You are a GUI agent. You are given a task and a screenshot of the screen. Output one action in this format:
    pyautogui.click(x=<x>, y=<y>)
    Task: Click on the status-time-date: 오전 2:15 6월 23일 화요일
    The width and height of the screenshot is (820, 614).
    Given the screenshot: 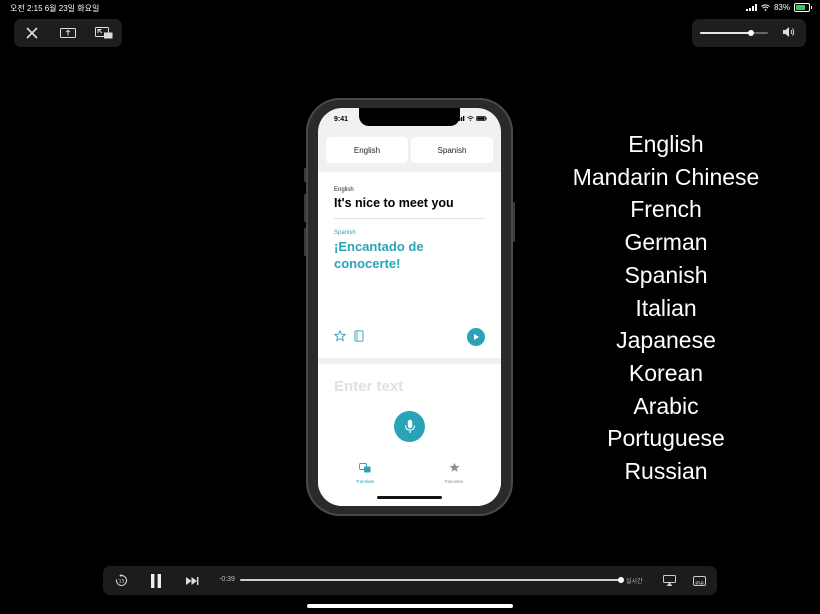 What is the action you would take?
    pyautogui.click(x=55, y=8)
    